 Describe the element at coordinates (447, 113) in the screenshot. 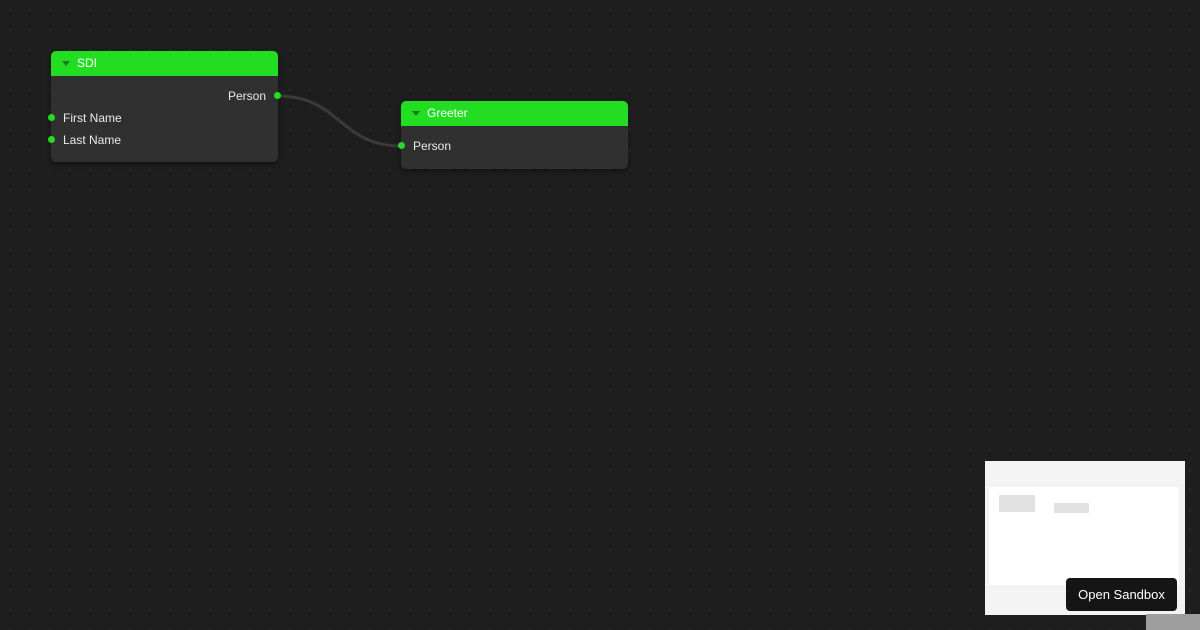

I see `node-greeter-title: Greeter` at that location.